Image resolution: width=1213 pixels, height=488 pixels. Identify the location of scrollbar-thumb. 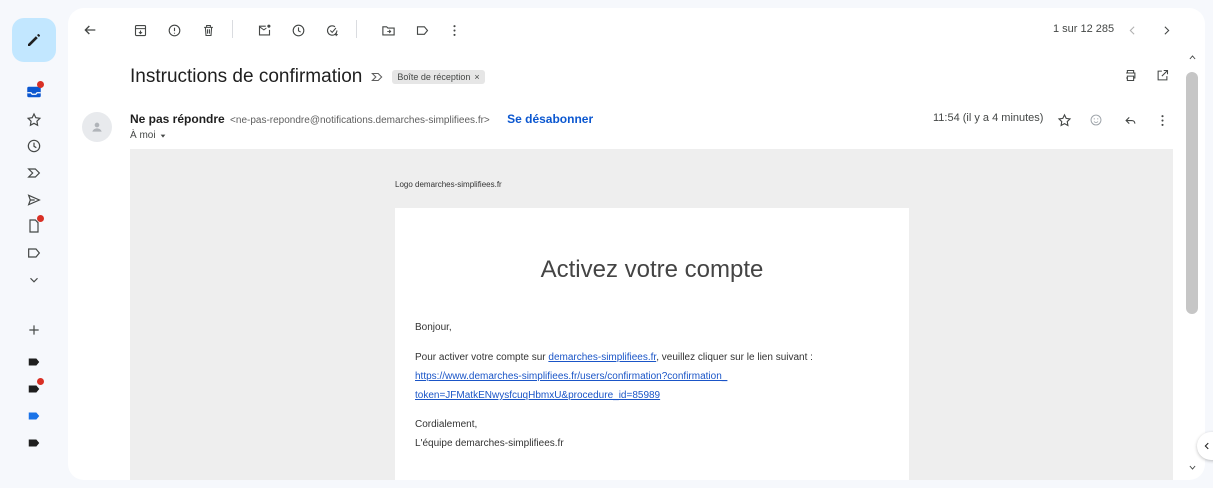
(1192, 193).